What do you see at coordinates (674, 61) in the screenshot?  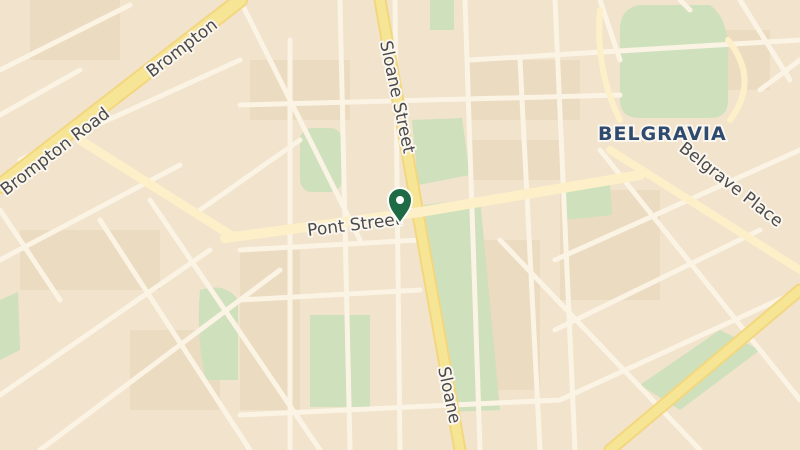 I see `belgrave-square-garden` at bounding box center [674, 61].